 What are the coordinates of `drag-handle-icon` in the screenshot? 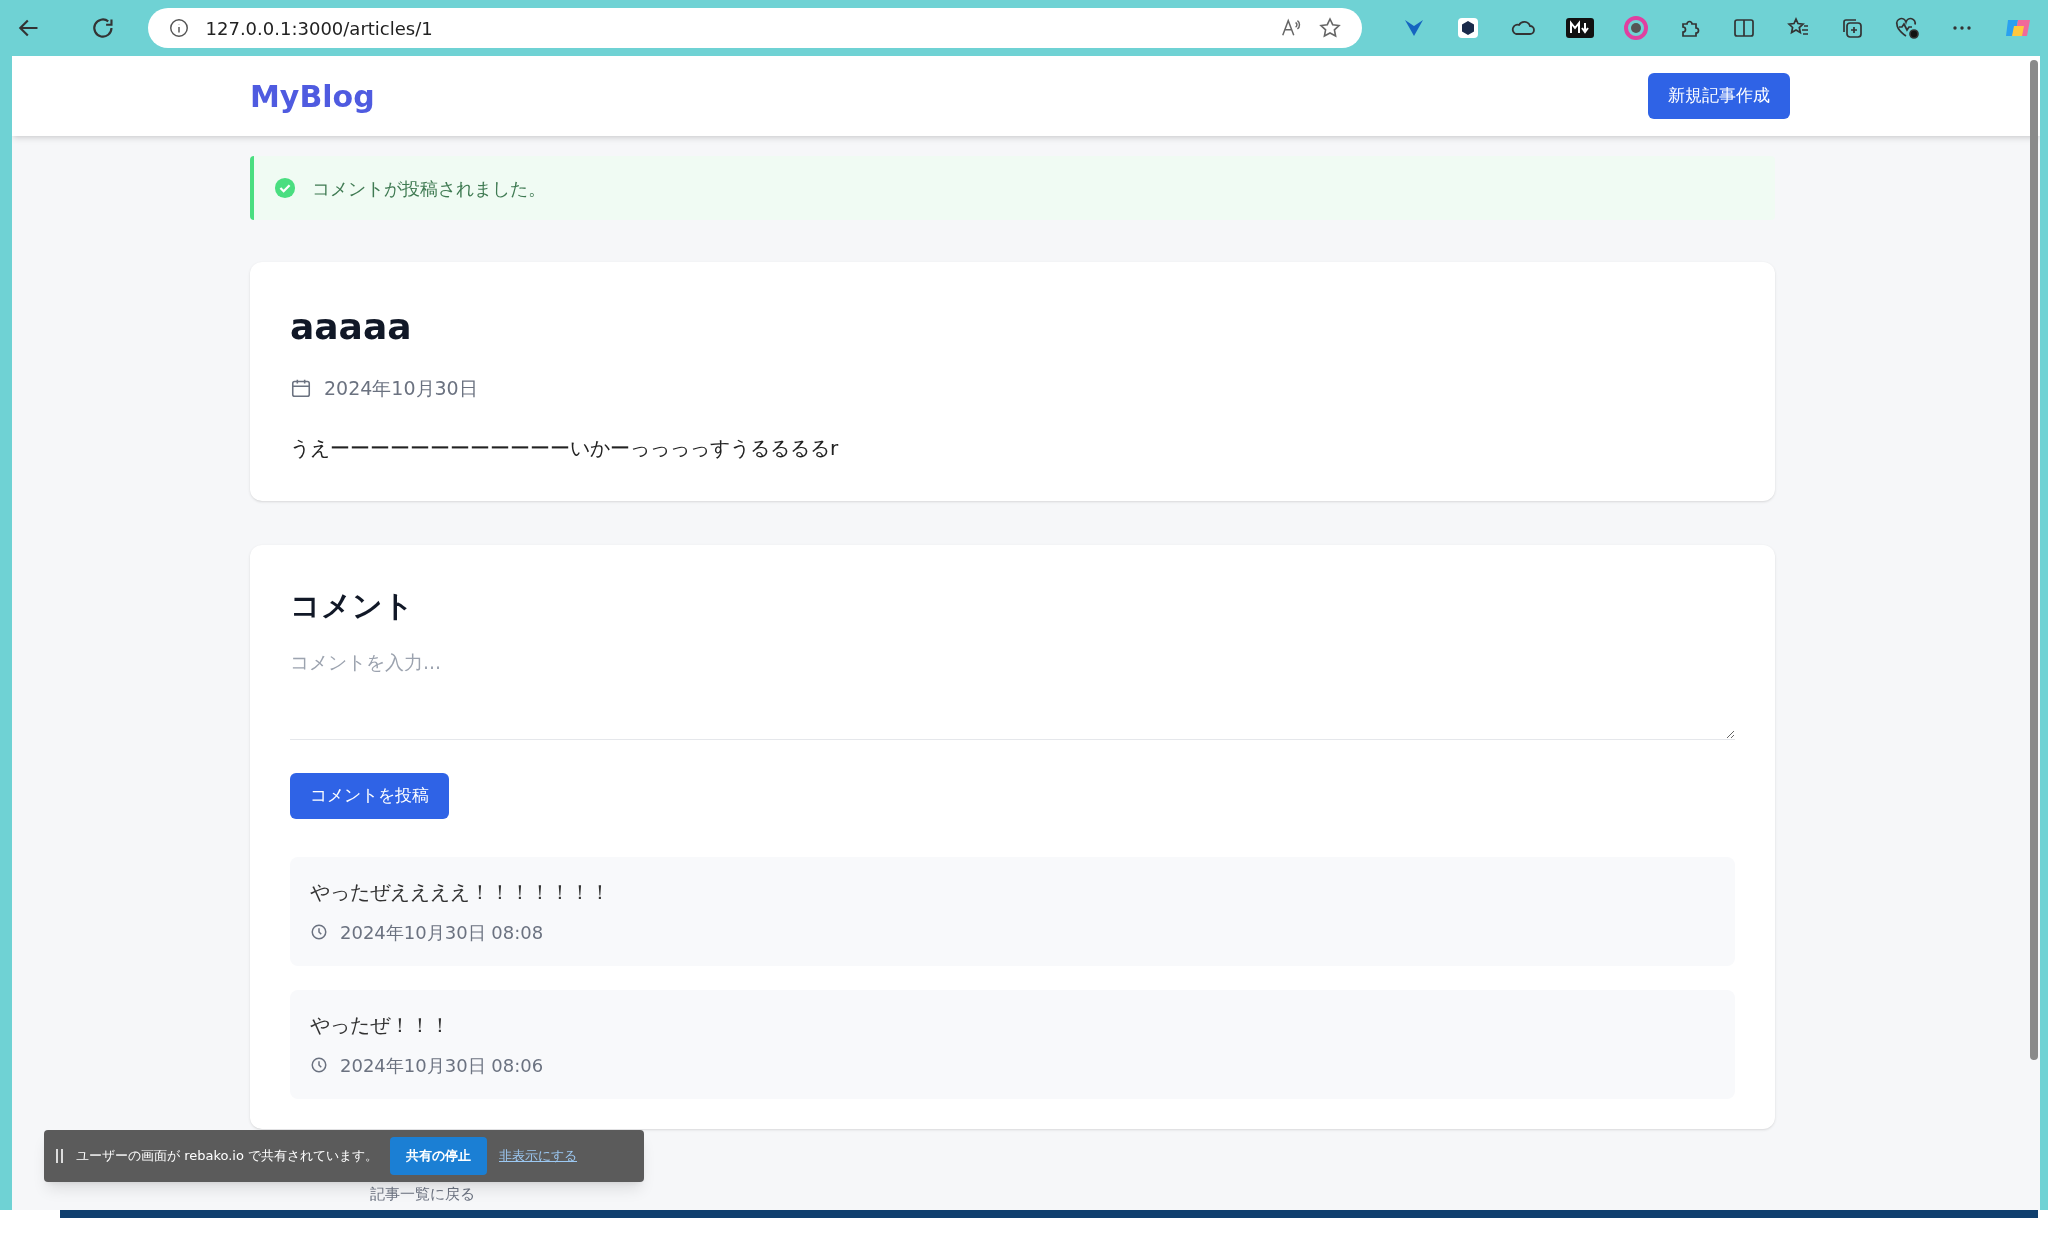 It's located at (60, 1156).